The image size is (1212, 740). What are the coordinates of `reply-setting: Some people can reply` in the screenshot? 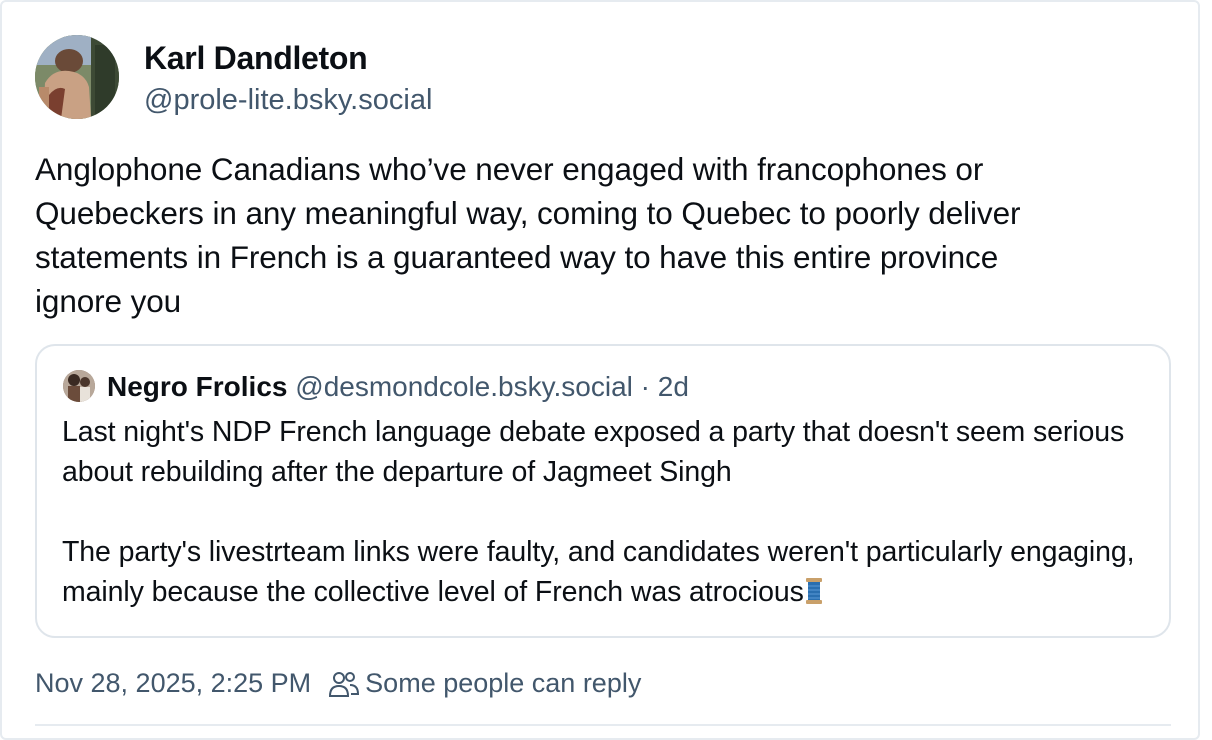 It's located at (503, 683).